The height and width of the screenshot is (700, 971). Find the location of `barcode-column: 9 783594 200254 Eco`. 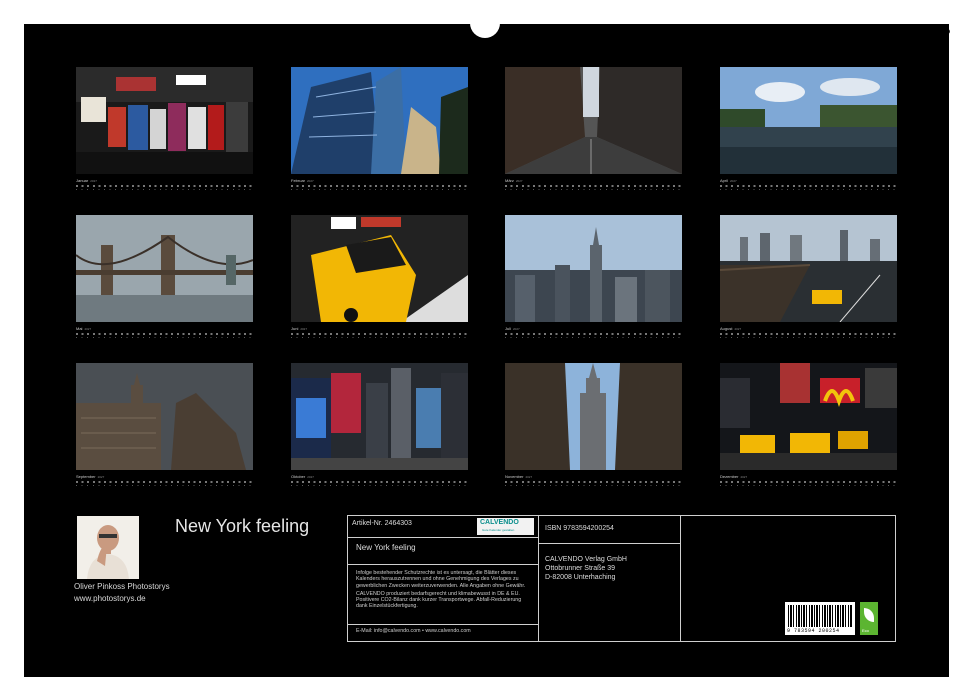

barcode-column: 9 783594 200254 Eco is located at coordinates (788, 578).